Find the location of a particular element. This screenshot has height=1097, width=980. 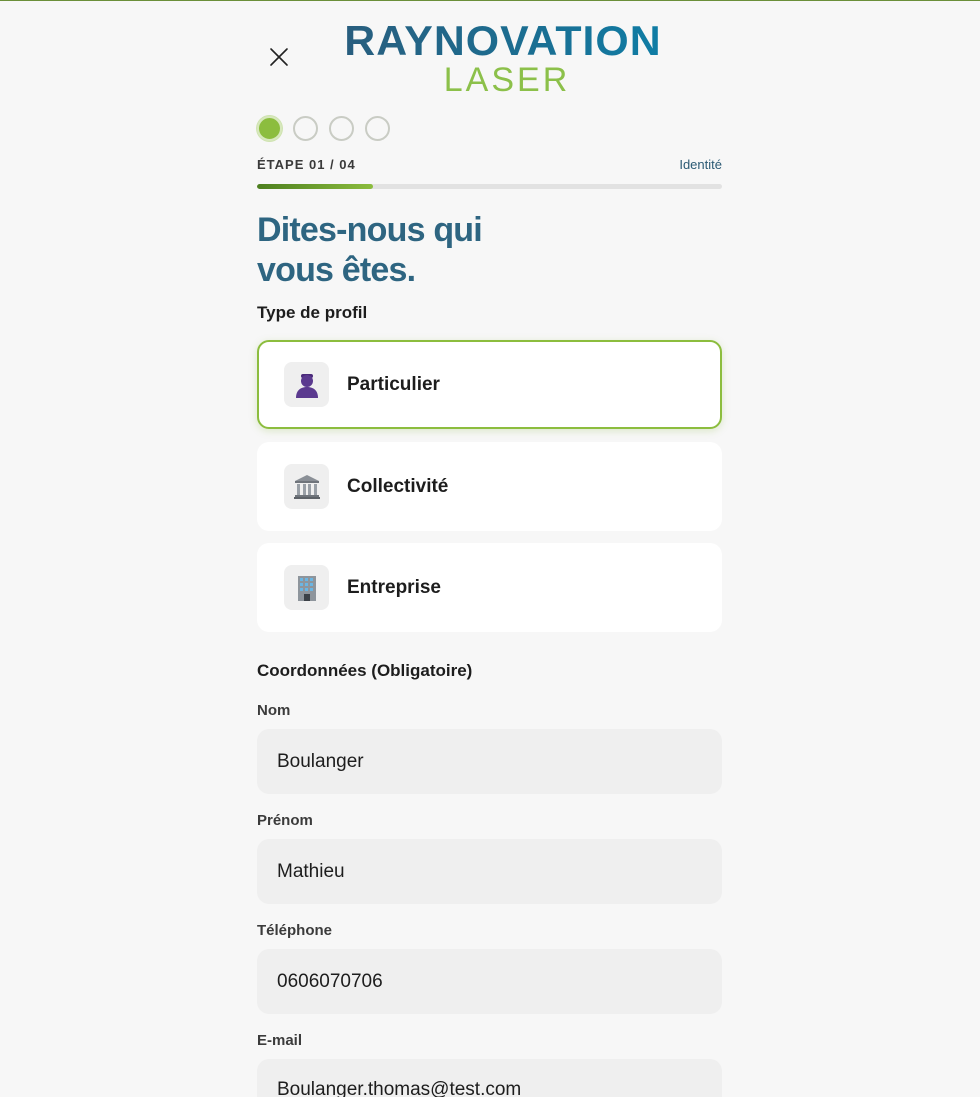

prenom-label: Prénom is located at coordinates (285, 820).